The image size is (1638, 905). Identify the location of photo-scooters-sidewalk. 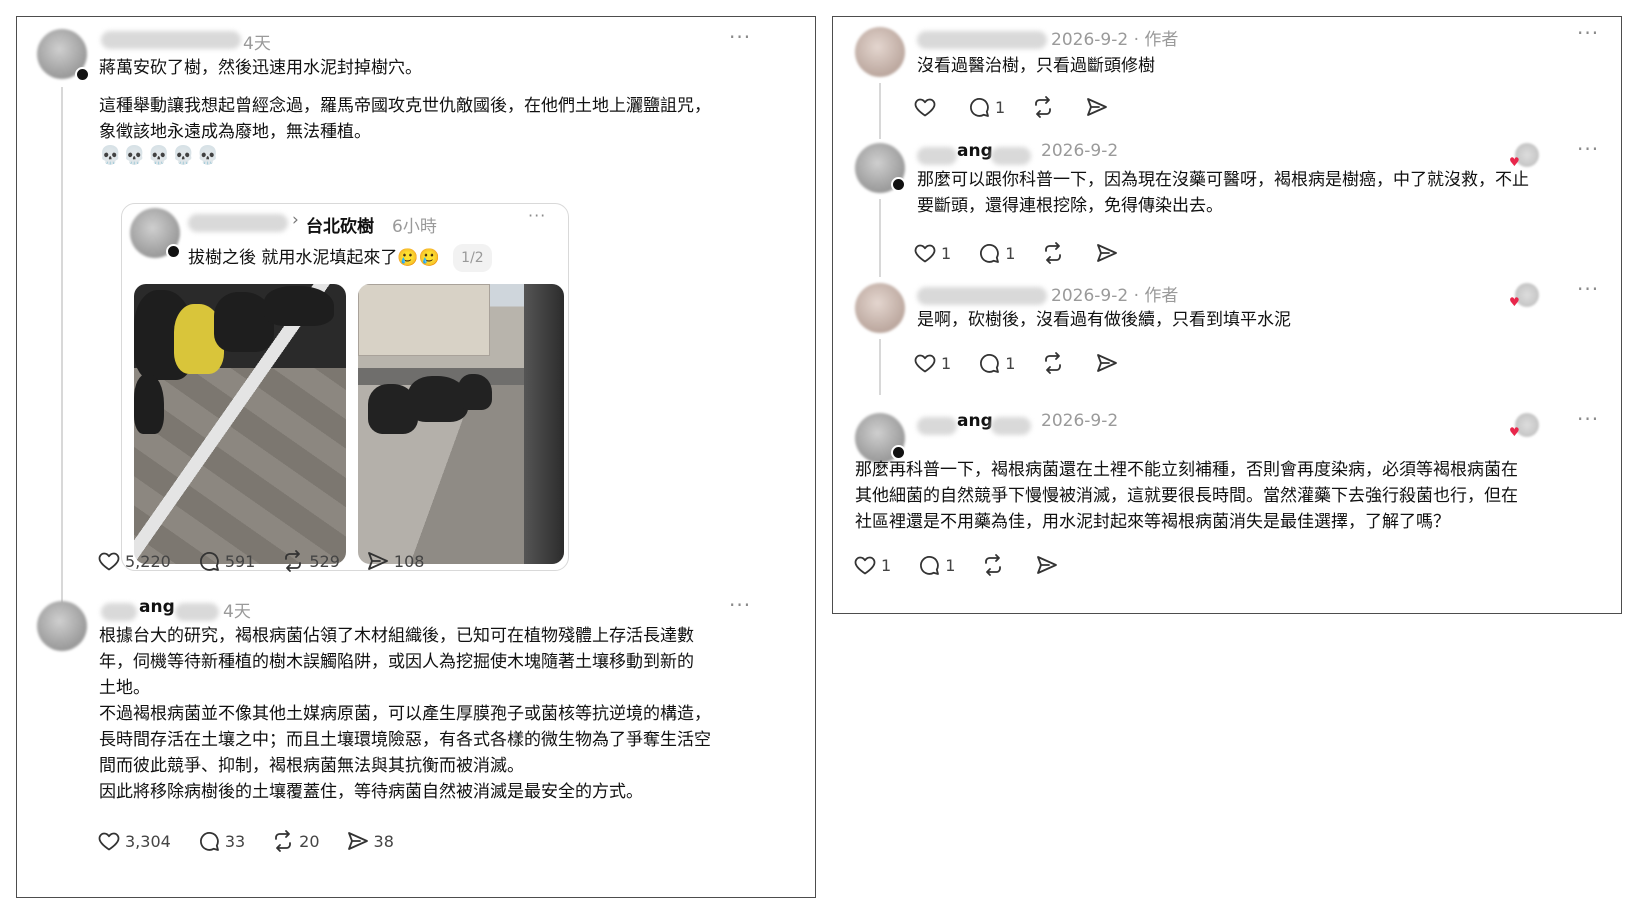
(240, 424).